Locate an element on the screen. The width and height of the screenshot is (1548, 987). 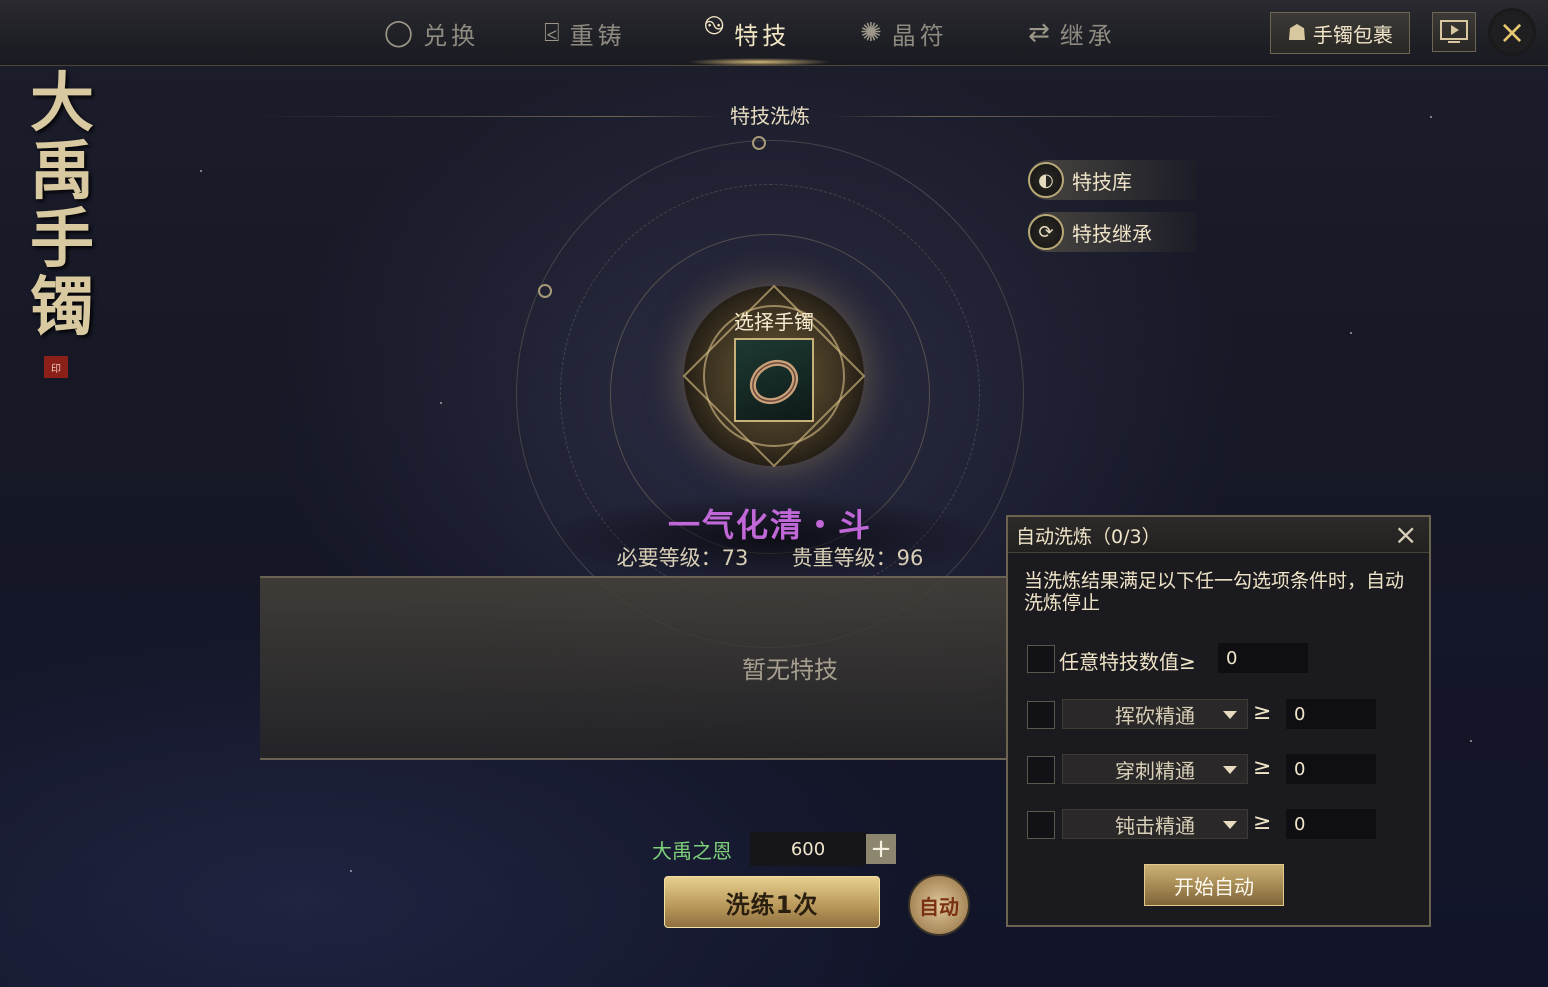
ring-knob-top is located at coordinates (759, 143).